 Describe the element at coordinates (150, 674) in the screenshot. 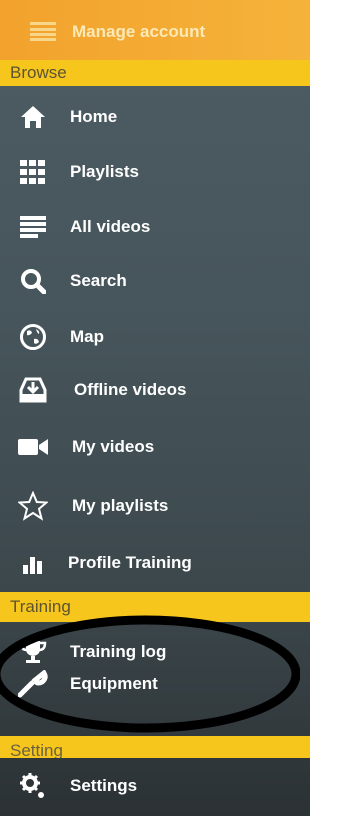

I see `annotation-ellipse` at that location.